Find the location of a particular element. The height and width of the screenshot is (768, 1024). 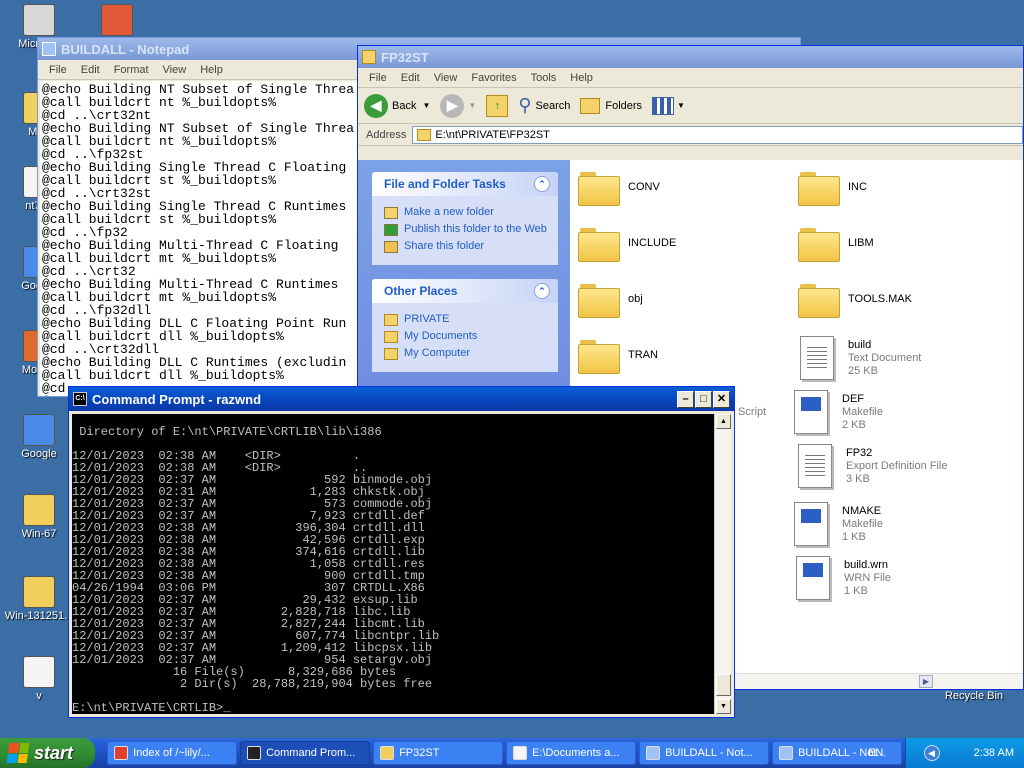

task-link: Publish this folder to the Web is located at coordinates (466, 229).